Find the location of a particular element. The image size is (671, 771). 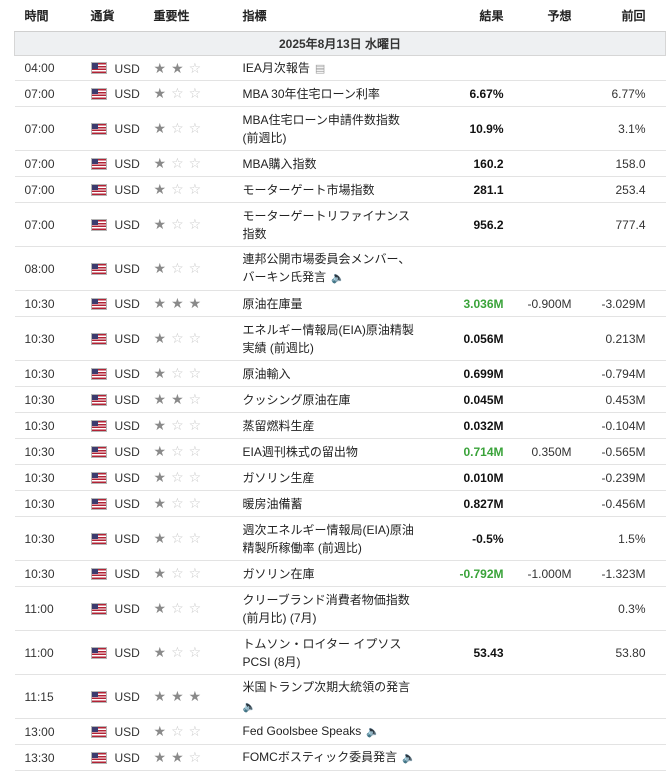

col-event-header: 指標 is located at coordinates (331, 16).